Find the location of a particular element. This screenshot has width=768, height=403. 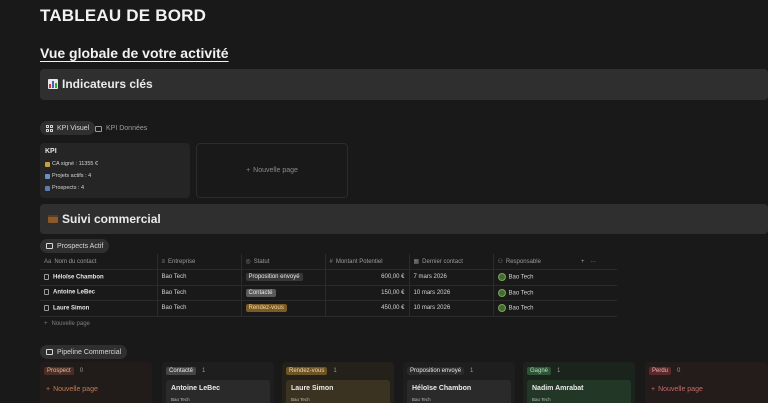

board-card: Laure Simon Bao Tech is located at coordinates (338, 391).